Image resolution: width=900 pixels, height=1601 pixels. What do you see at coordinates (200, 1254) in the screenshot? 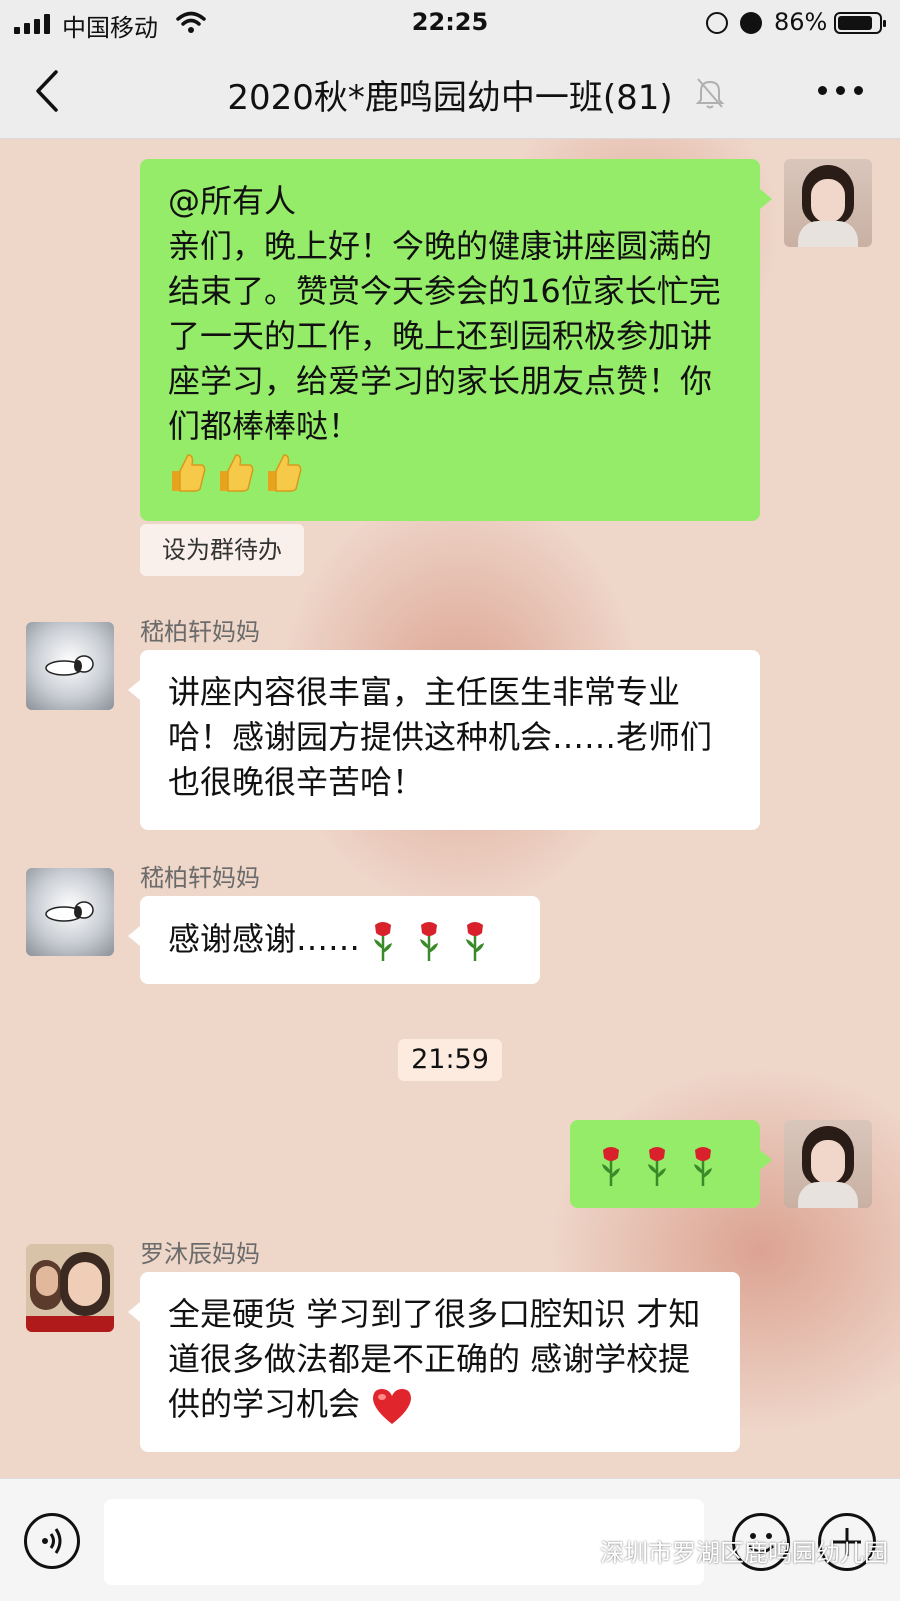
I see `sender-name: 罗沐辰妈妈` at bounding box center [200, 1254].